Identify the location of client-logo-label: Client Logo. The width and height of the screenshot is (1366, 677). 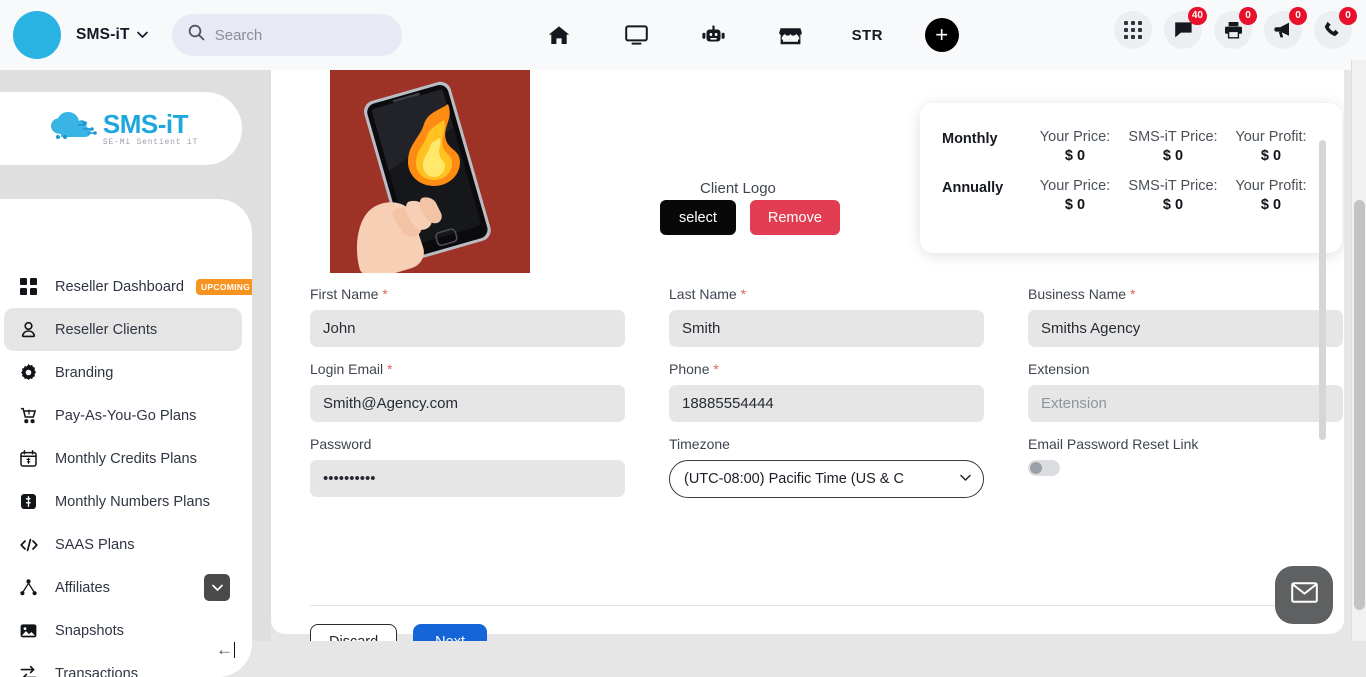
(738, 188).